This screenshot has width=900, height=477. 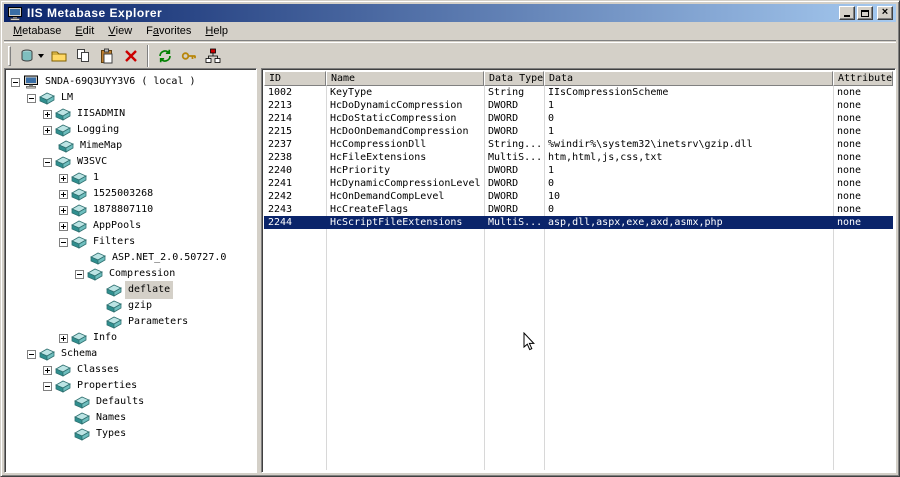 I want to click on tree-item-classes: Classes, so click(x=130, y=370).